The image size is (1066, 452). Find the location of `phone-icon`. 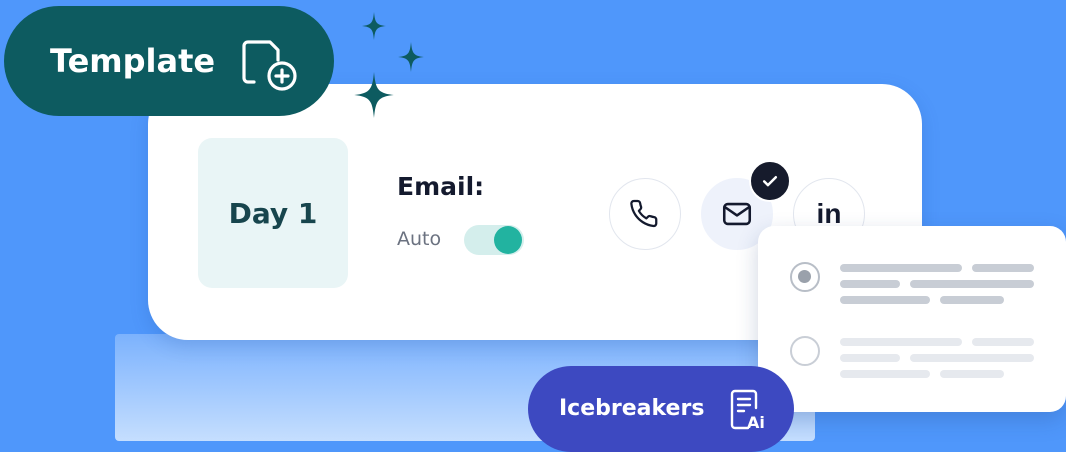

phone-icon is located at coordinates (644, 213).